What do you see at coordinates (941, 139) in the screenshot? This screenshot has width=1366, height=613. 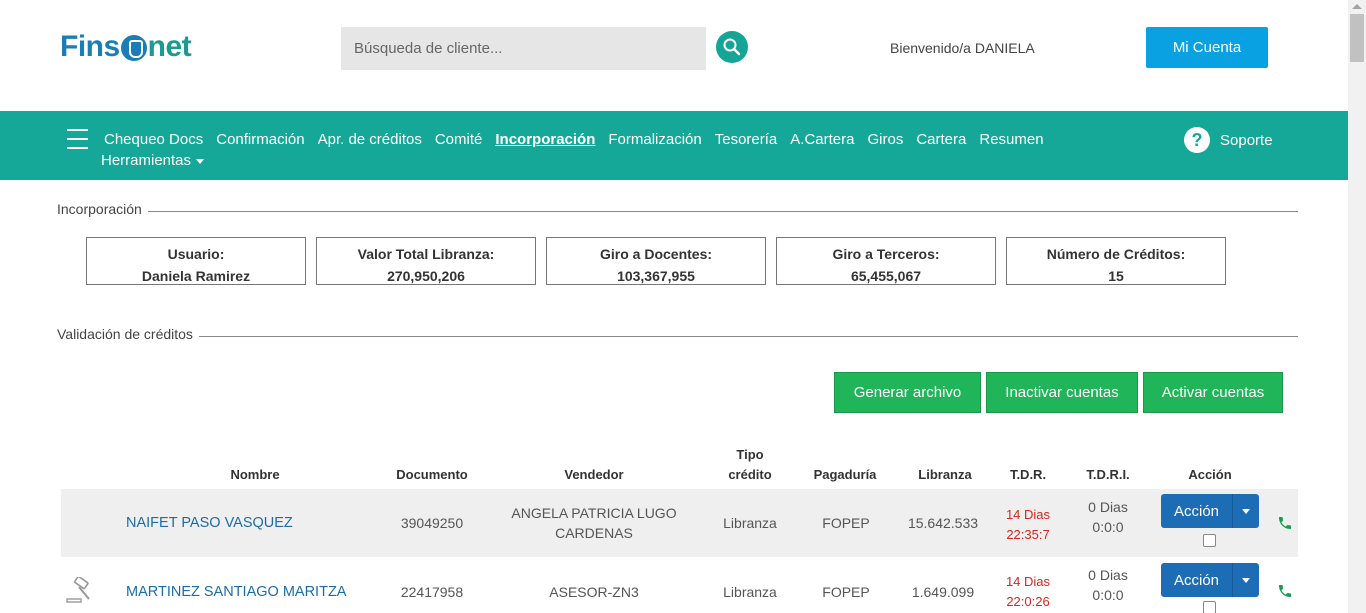 I see `nav-item-cartera: Cartera` at bounding box center [941, 139].